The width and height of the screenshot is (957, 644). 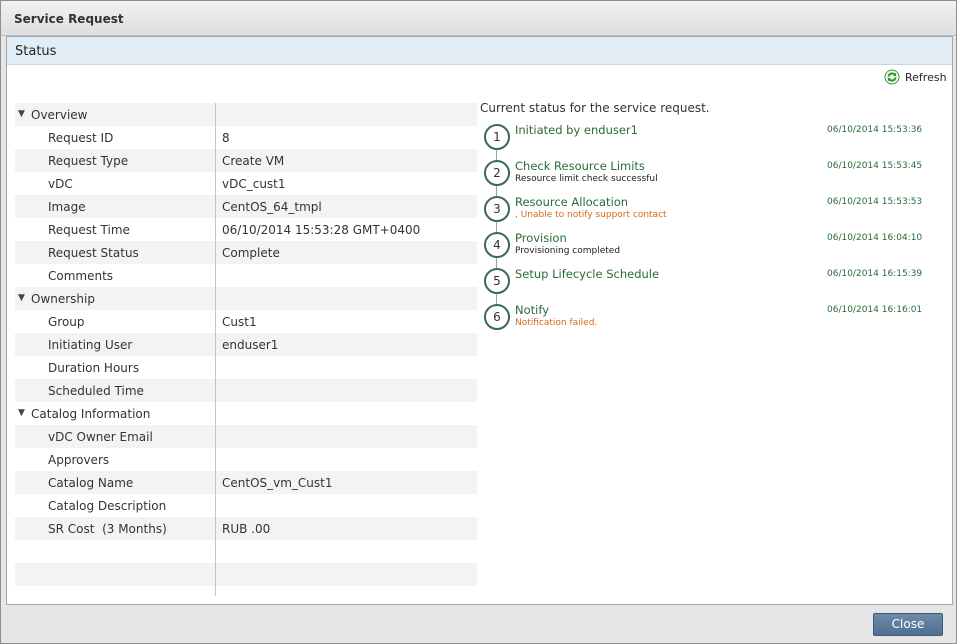 I want to click on detail-row: Approvers, so click(x=246, y=459).